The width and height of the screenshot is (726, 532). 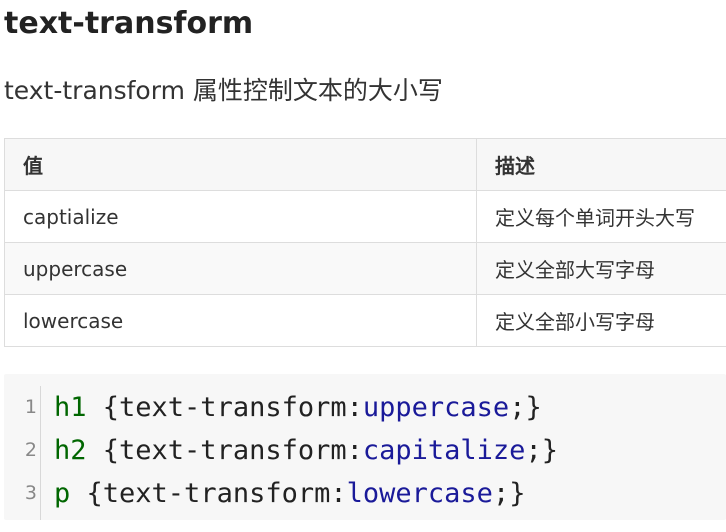 I want to click on description-text: text-transform 属性控制文本的大小写, so click(x=223, y=90).